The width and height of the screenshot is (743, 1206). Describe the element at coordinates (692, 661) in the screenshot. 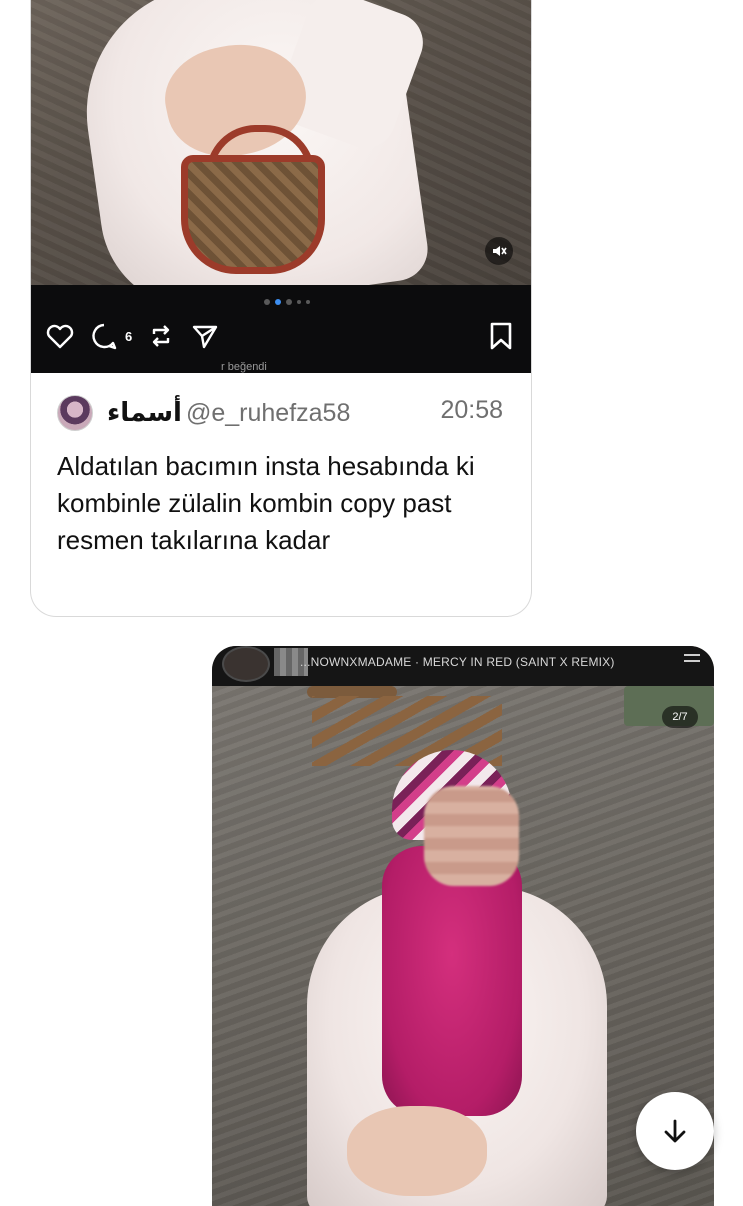

I see `menu-icon` at that location.